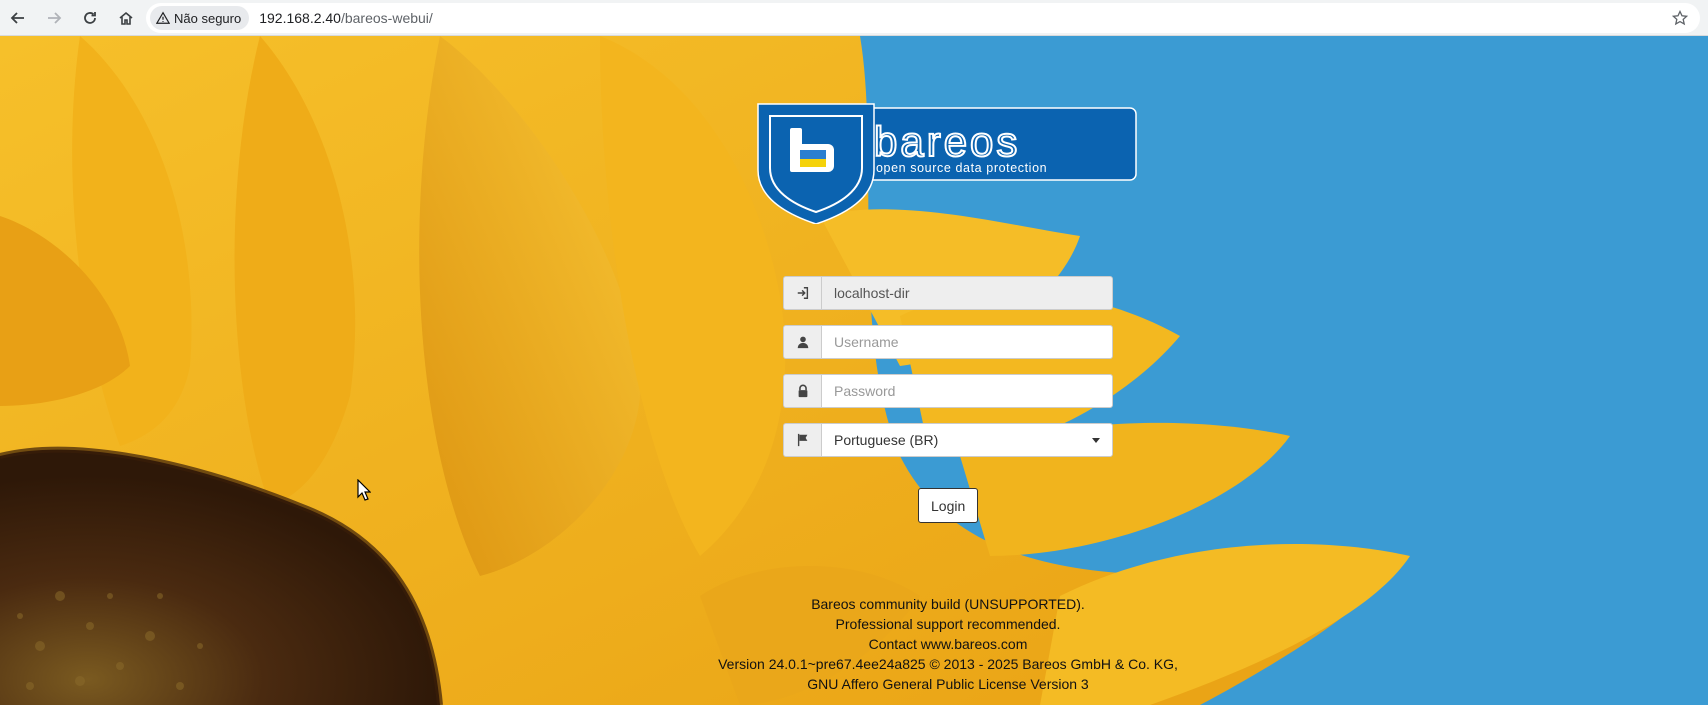 The height and width of the screenshot is (705, 1708). What do you see at coordinates (948, 604) in the screenshot?
I see `footer-line-1: Bareos community build (UNSUPPORTED).` at bounding box center [948, 604].